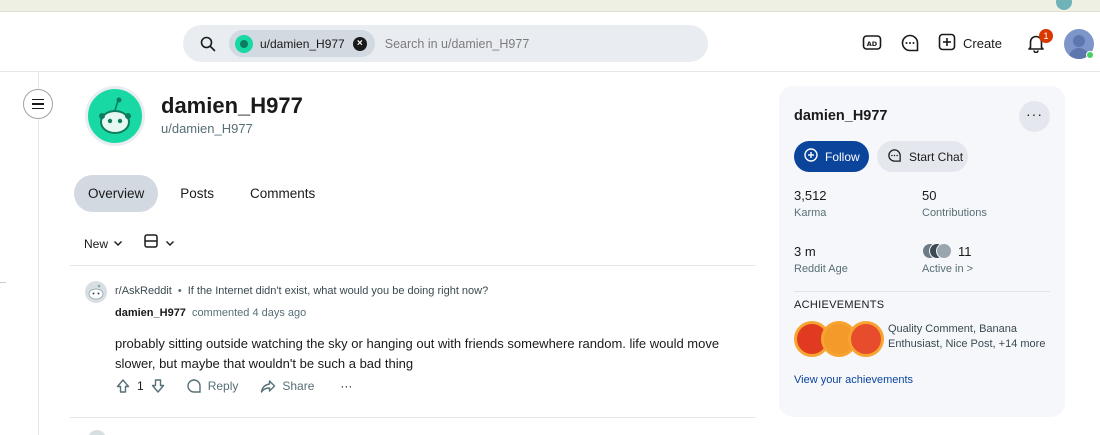 The image size is (1100, 435). I want to click on contributions-label: Contributions, so click(954, 213).